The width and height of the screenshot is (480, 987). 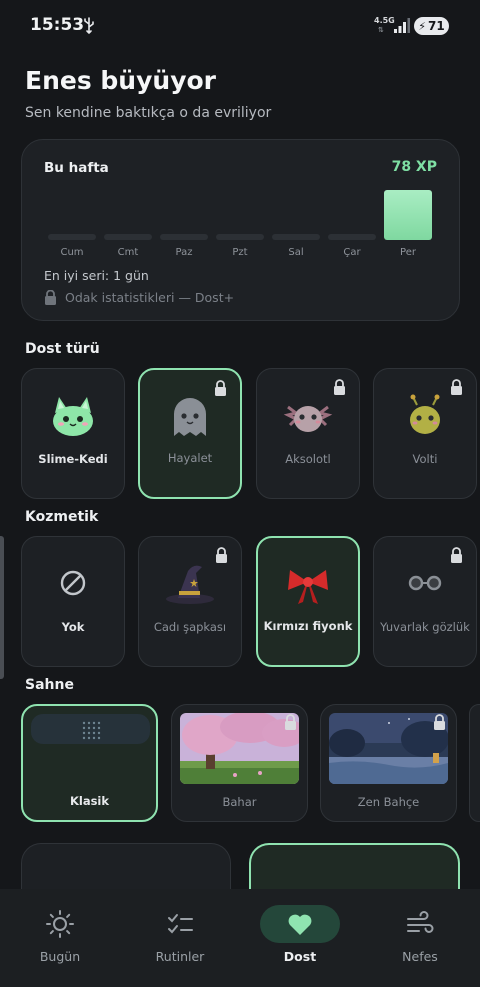 I want to click on dot-grid-icon, so click(x=91, y=730).